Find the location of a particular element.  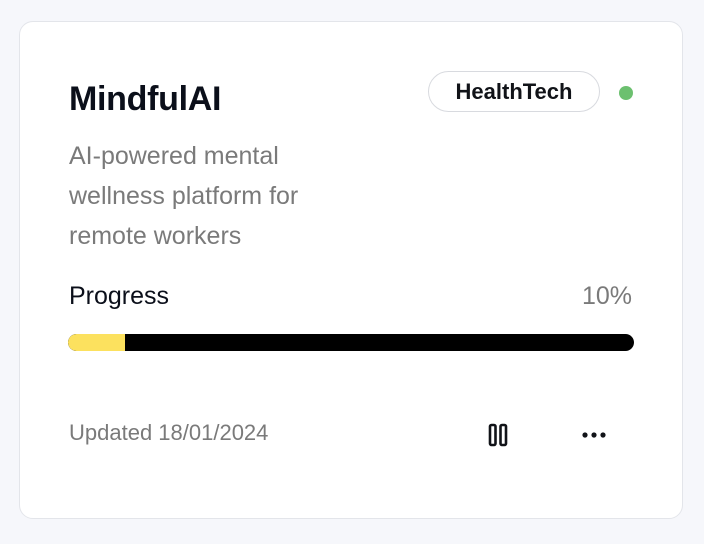

pause-button is located at coordinates (498, 435).